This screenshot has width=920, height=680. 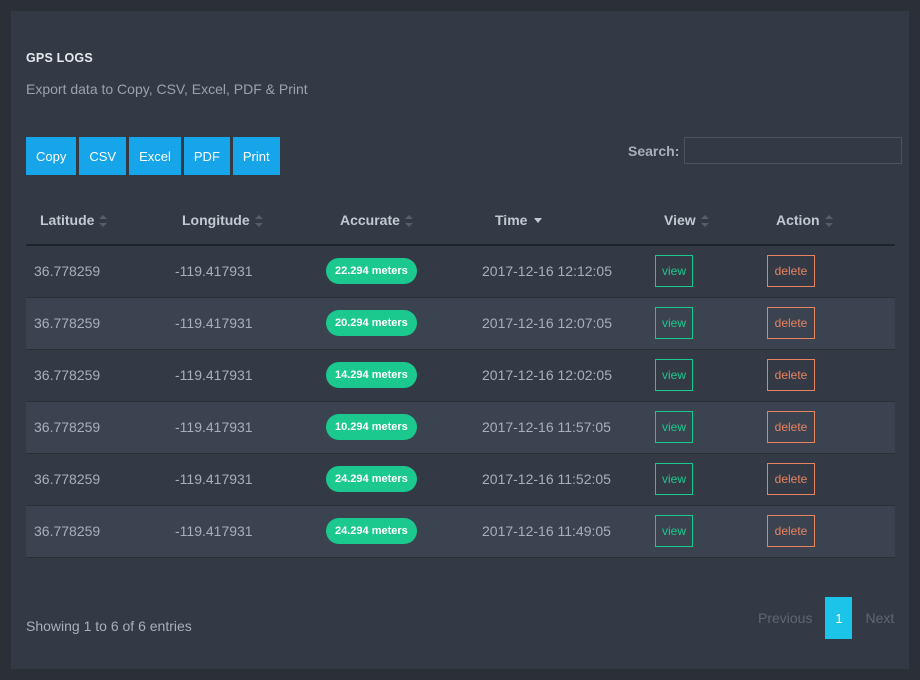 I want to click on time-cell: 2017-12-16 12:12:05, so click(x=547, y=271).